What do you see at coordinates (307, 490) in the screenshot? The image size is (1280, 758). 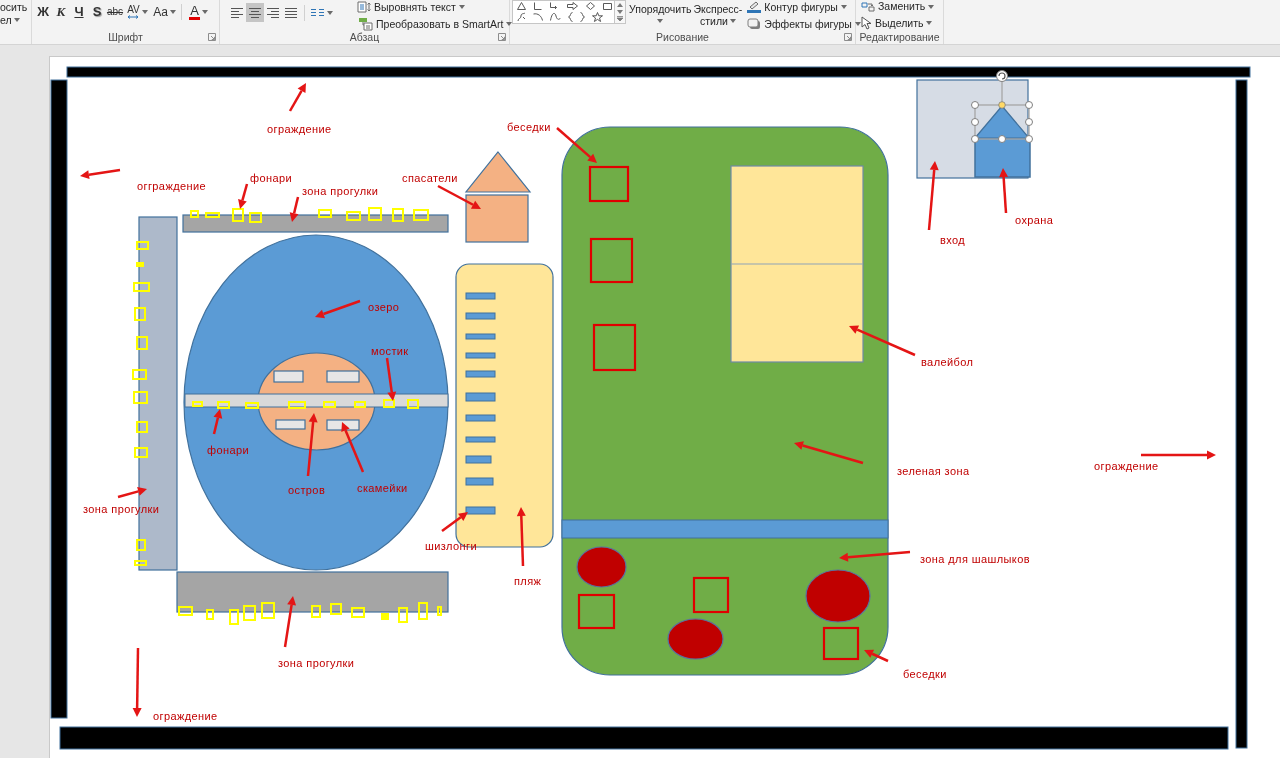 I see `map-label: остров` at bounding box center [307, 490].